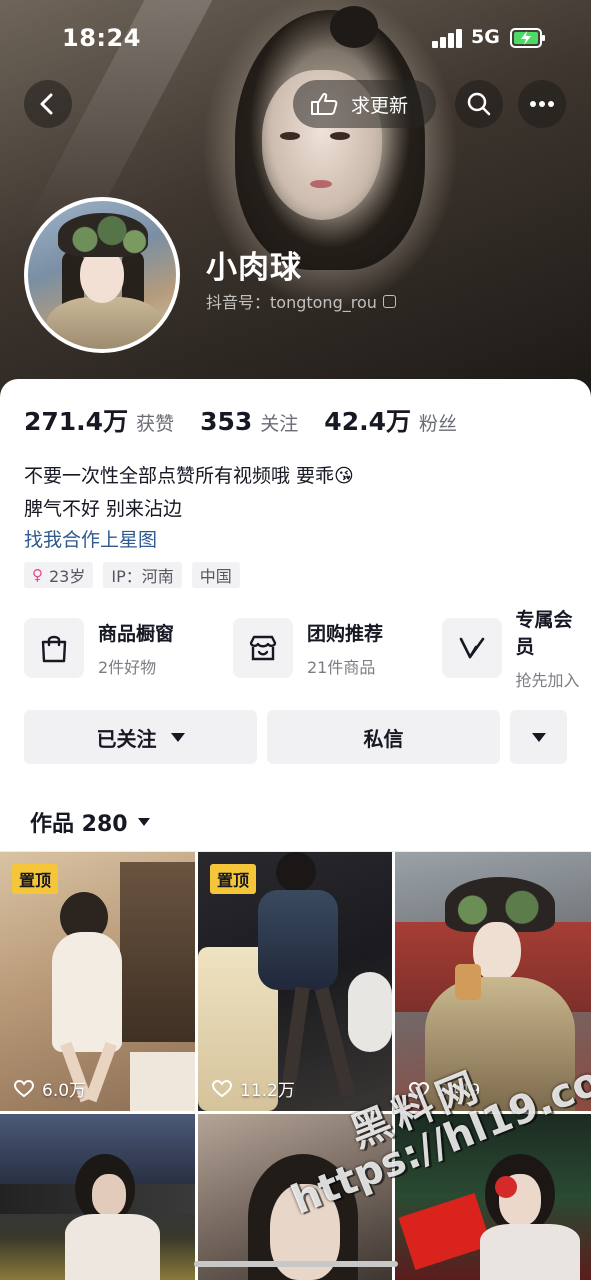  What do you see at coordinates (279, 424) in the screenshot?
I see `following-label: 关注` at bounding box center [279, 424].